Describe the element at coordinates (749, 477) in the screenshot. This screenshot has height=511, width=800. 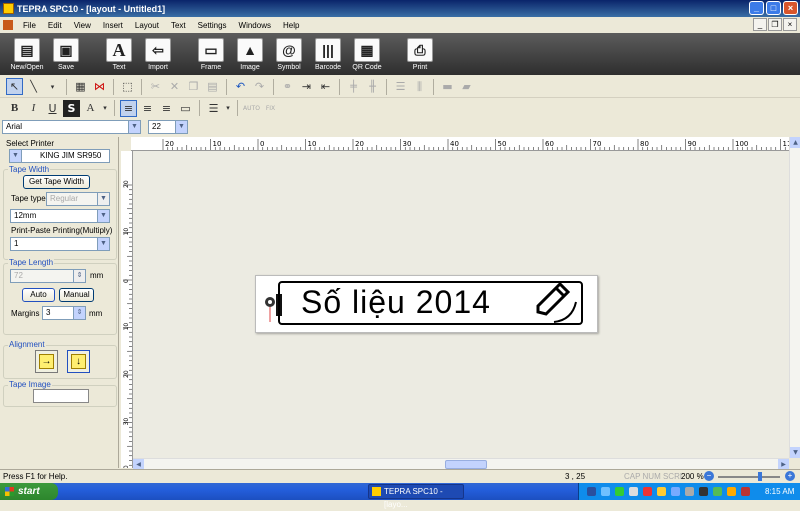
I see `zoom-slider` at that location.